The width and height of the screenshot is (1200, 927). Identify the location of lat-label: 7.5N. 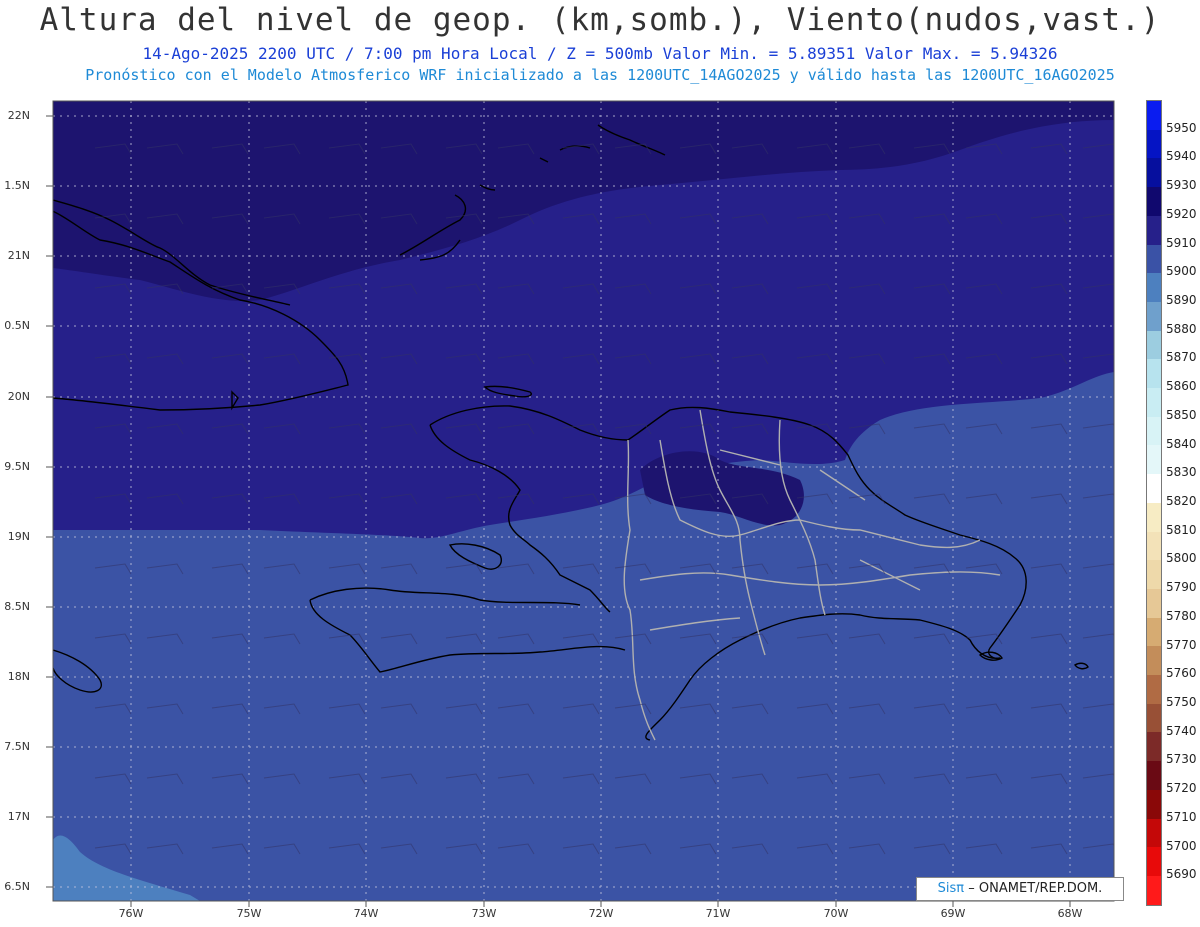
(17, 746).